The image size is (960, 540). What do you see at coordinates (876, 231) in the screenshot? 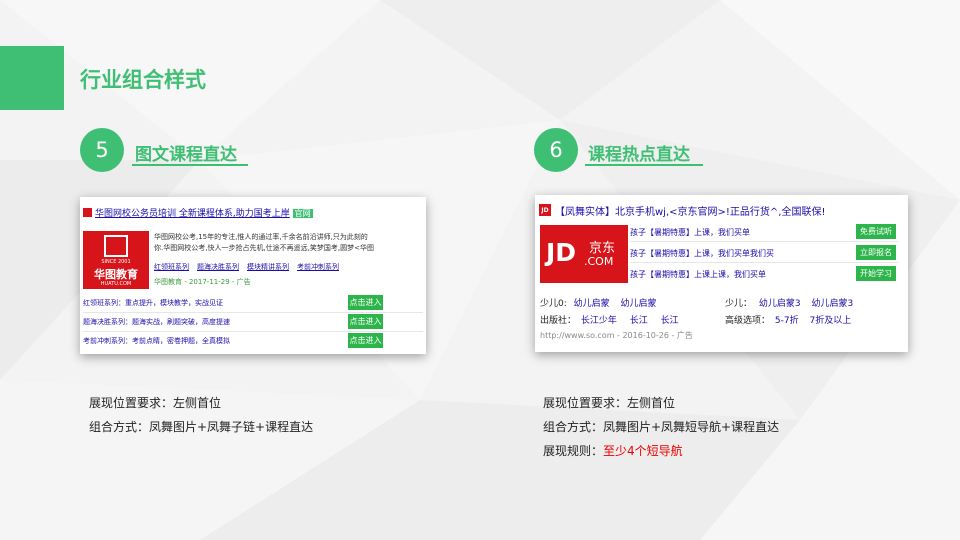
I see `free-trial-button: 免费试听` at bounding box center [876, 231].